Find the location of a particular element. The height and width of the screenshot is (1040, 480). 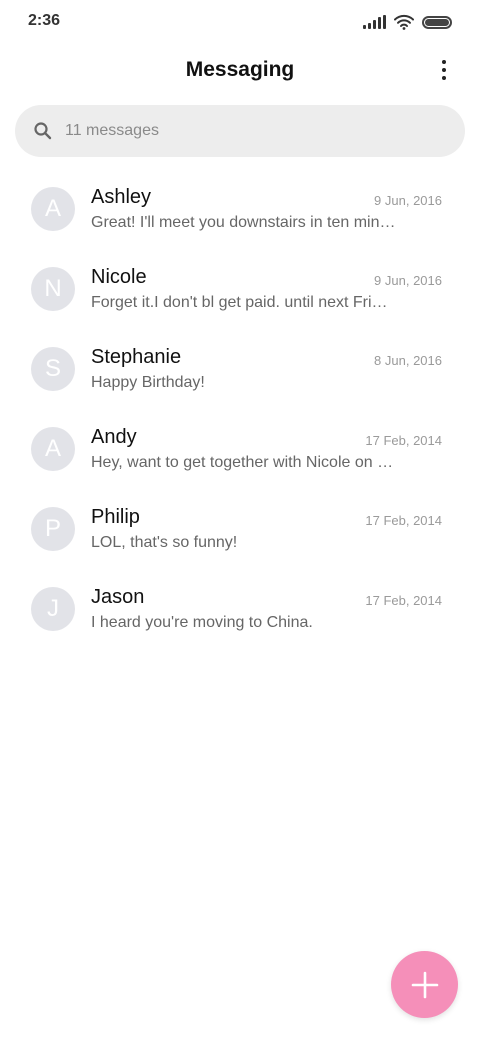

contact-name: Stephanie is located at coordinates (136, 357).